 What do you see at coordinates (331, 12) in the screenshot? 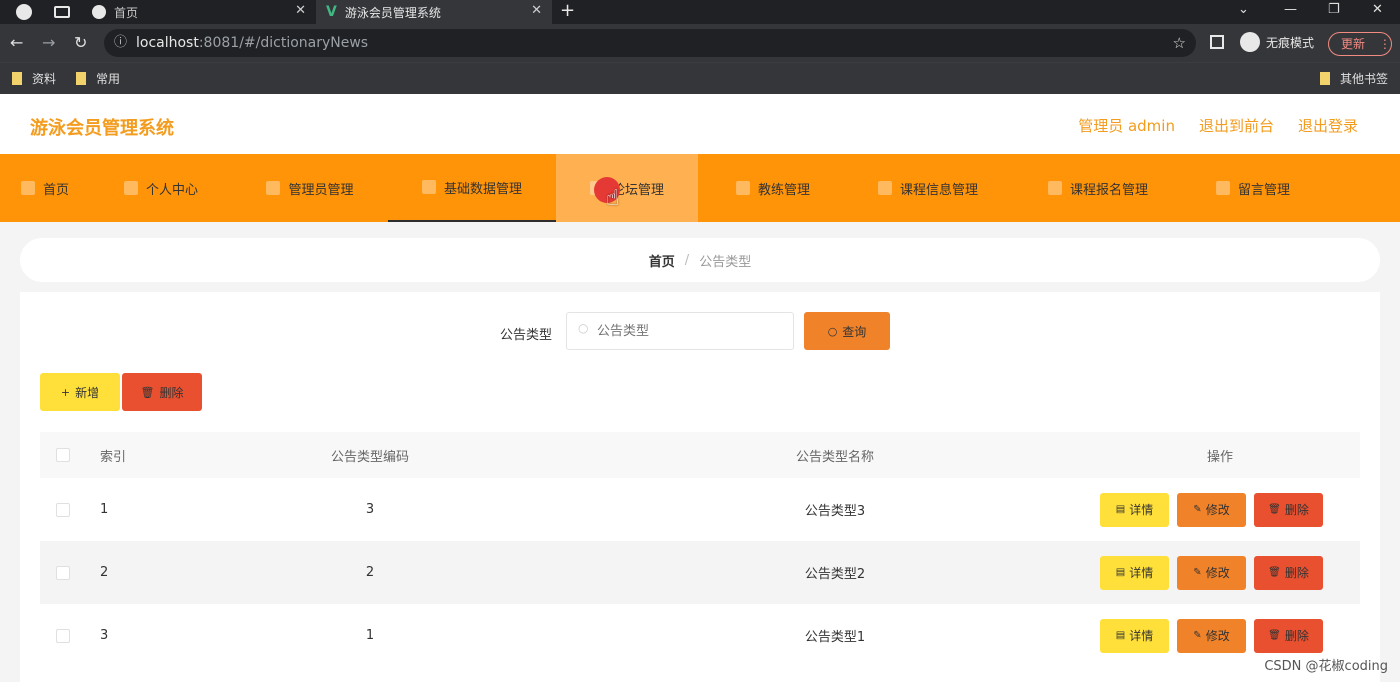
I see `vue-icon: V` at bounding box center [331, 12].